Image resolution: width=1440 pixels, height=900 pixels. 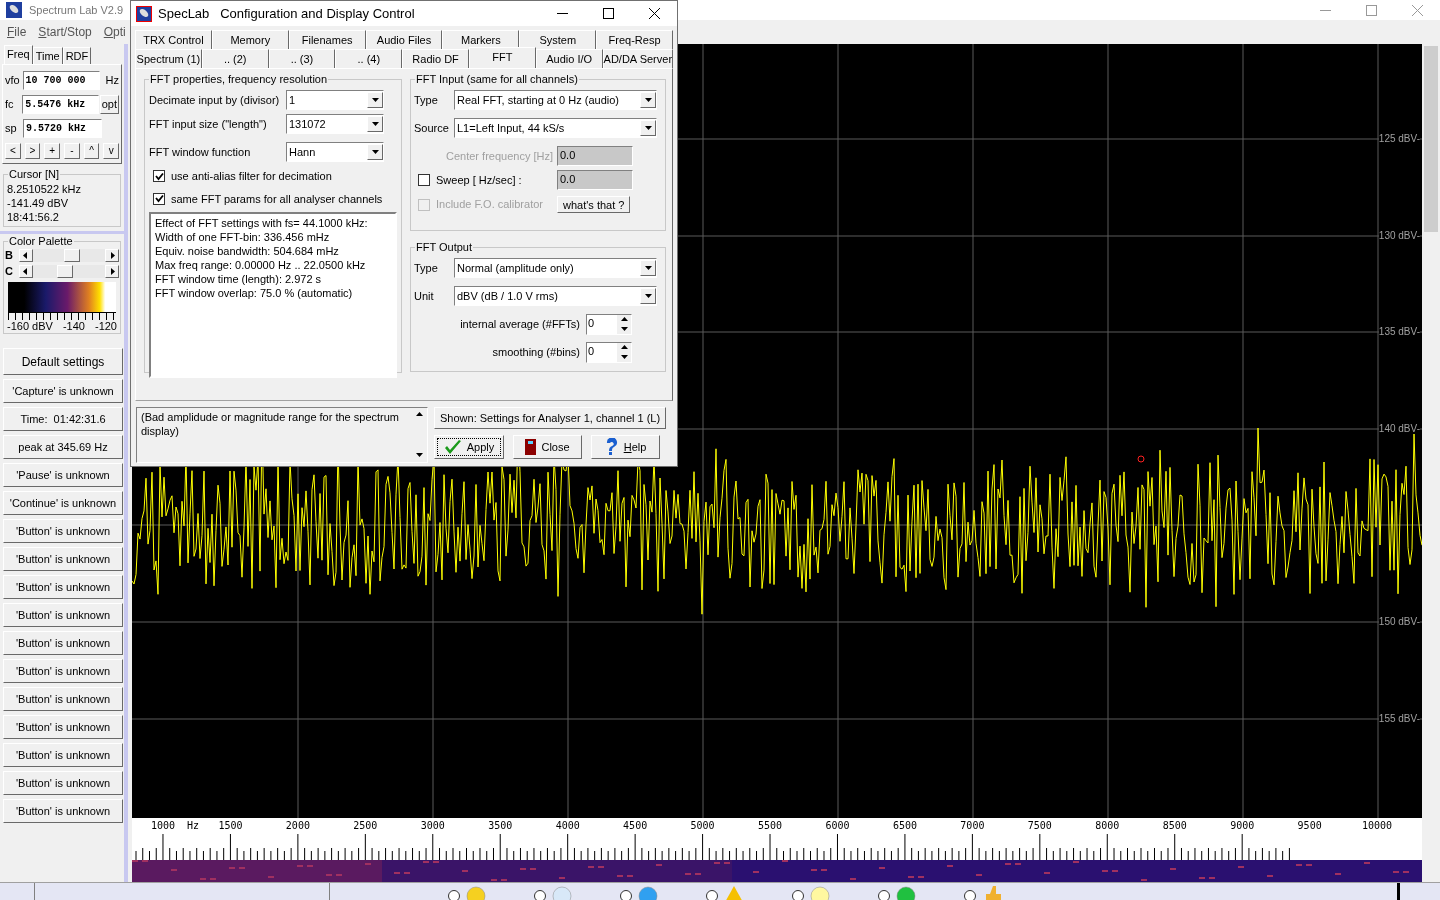 What do you see at coordinates (235, 58) in the screenshot?
I see `tab: .. (2)` at bounding box center [235, 58].